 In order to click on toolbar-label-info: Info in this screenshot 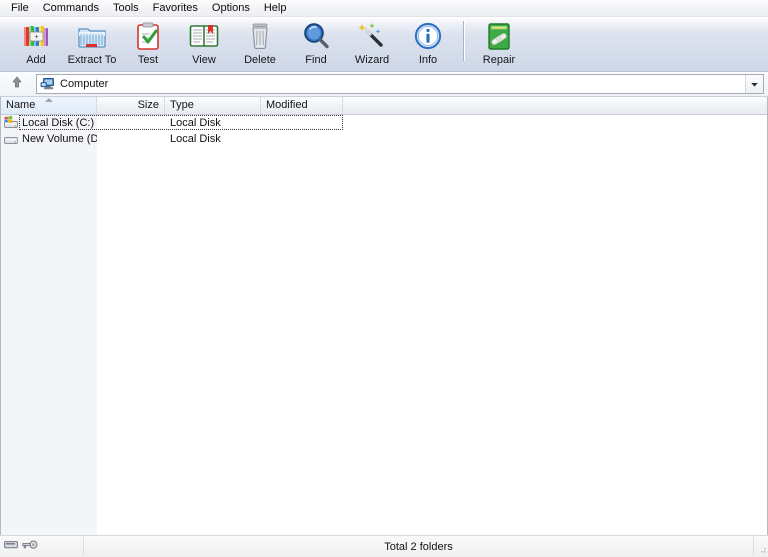, I will do `click(428, 60)`.